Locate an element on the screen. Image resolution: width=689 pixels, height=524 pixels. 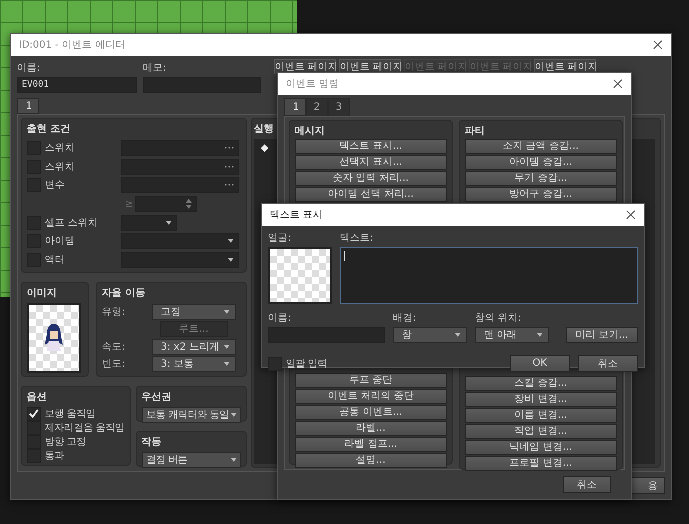
field-label: 얼굴: is located at coordinates (280, 238).